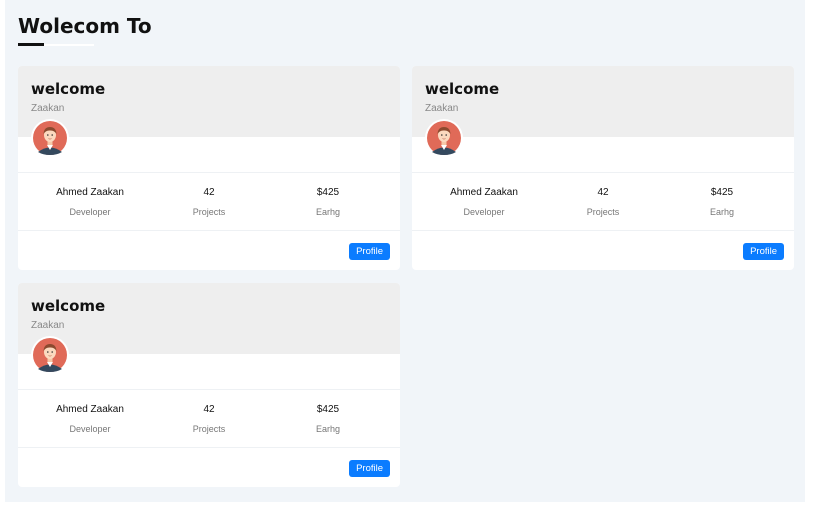  I want to click on title-underline-accent, so click(31, 44).